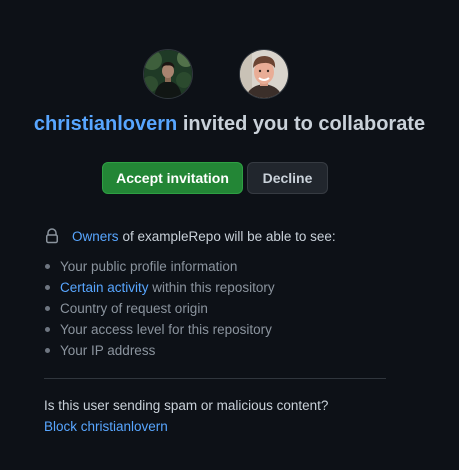  Describe the element at coordinates (172, 178) in the screenshot. I see `accept-invitation-button: Accept invitation` at that location.